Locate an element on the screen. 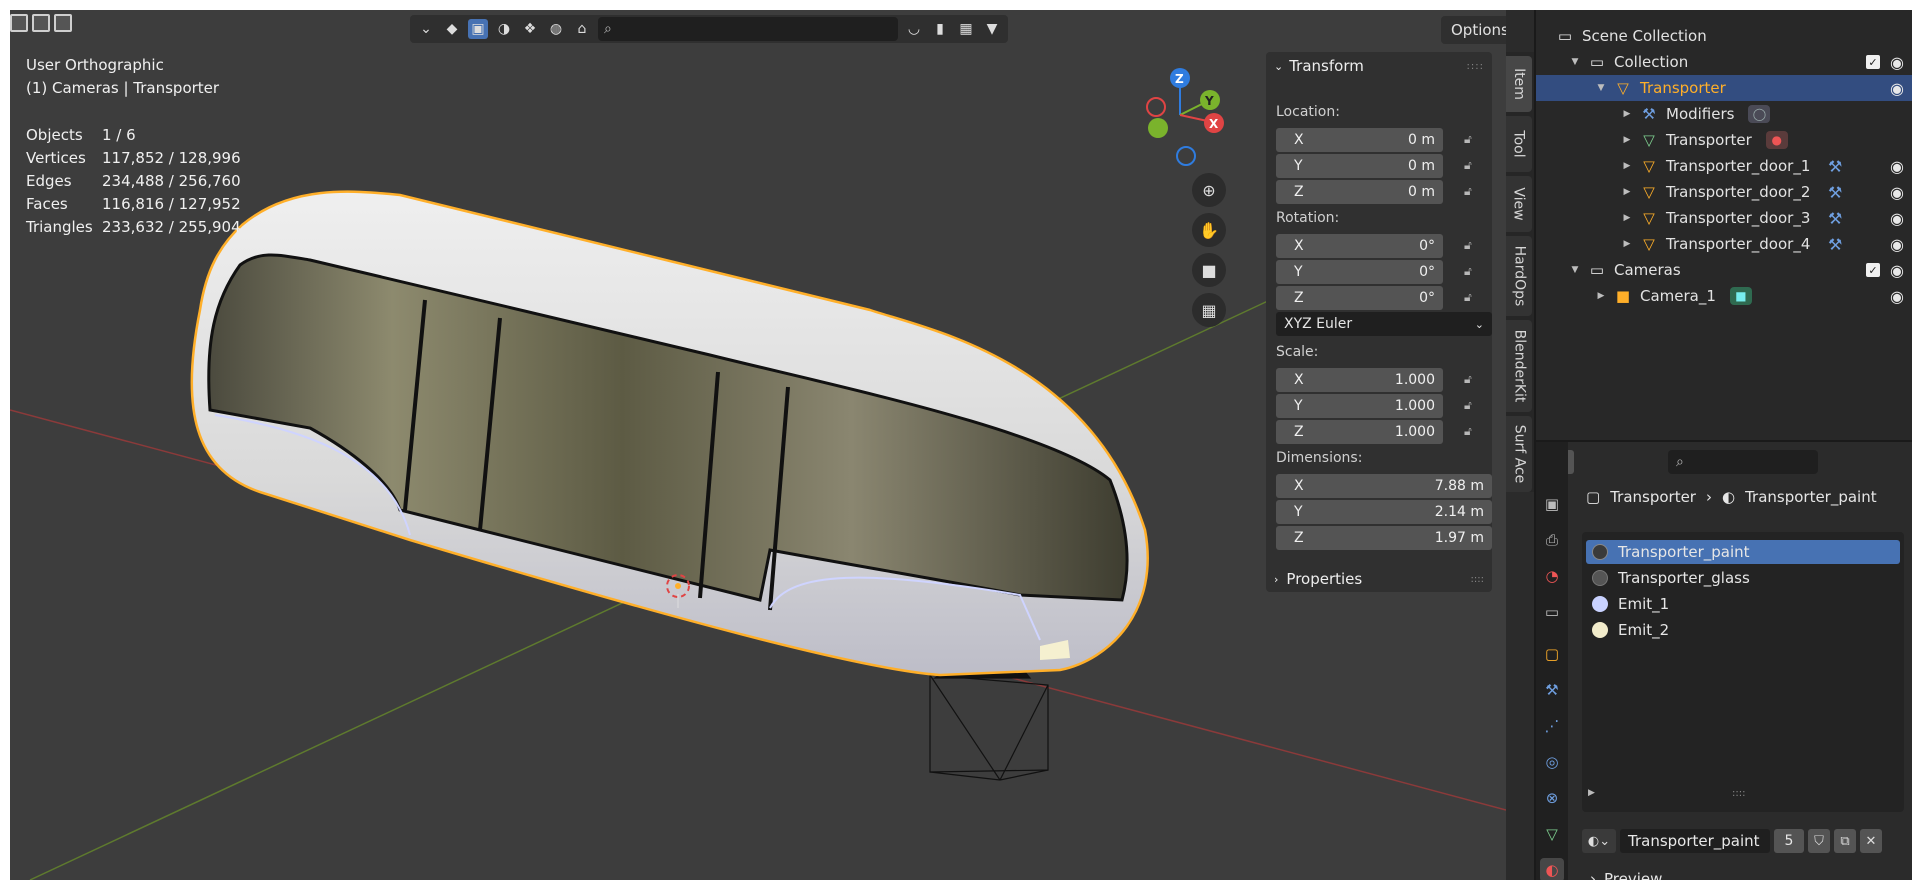 The width and height of the screenshot is (1920, 887). wireframe-shading-icon: ▣ is located at coordinates (478, 29).